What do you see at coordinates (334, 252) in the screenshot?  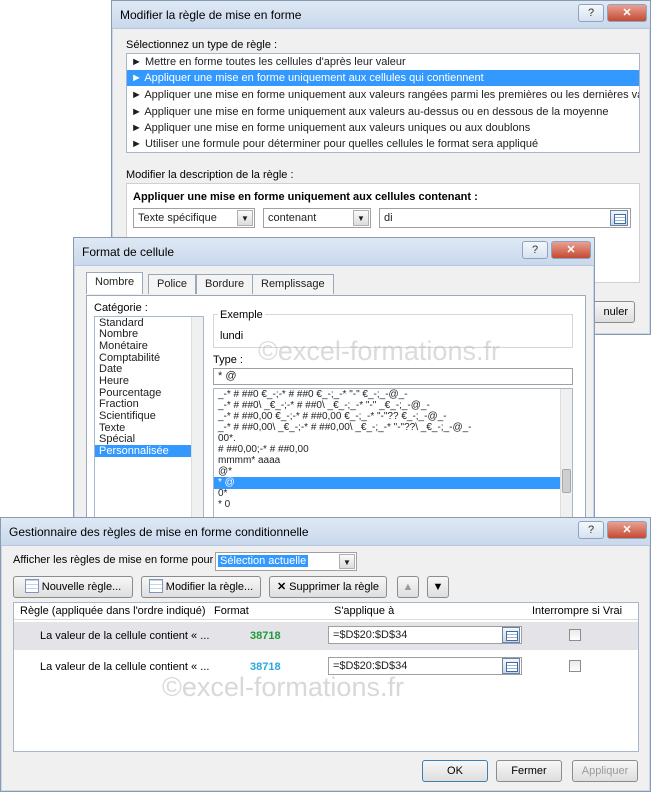 I see `format-cells-titlebar: Format de cellule ? ✕` at bounding box center [334, 252].